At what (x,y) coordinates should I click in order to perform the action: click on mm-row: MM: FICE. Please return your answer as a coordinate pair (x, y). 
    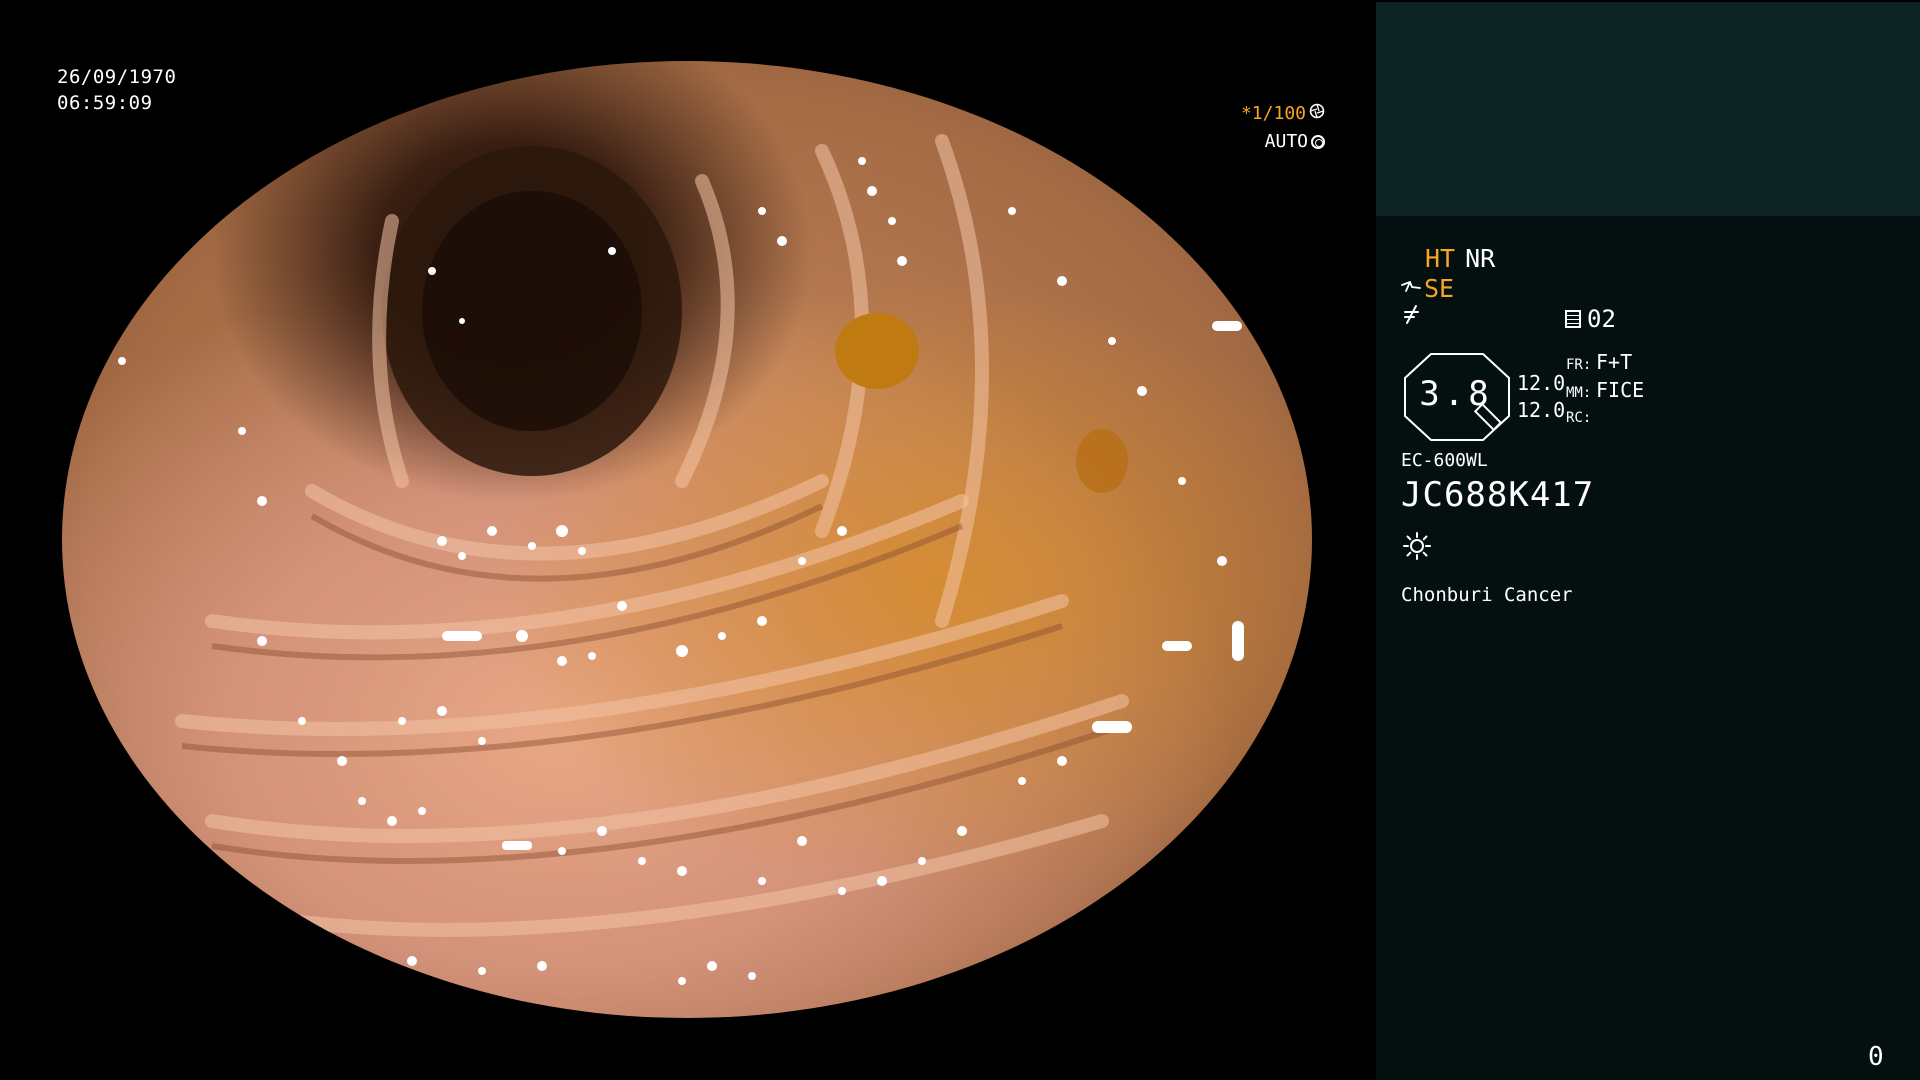
    Looking at the image, I should click on (1605, 392).